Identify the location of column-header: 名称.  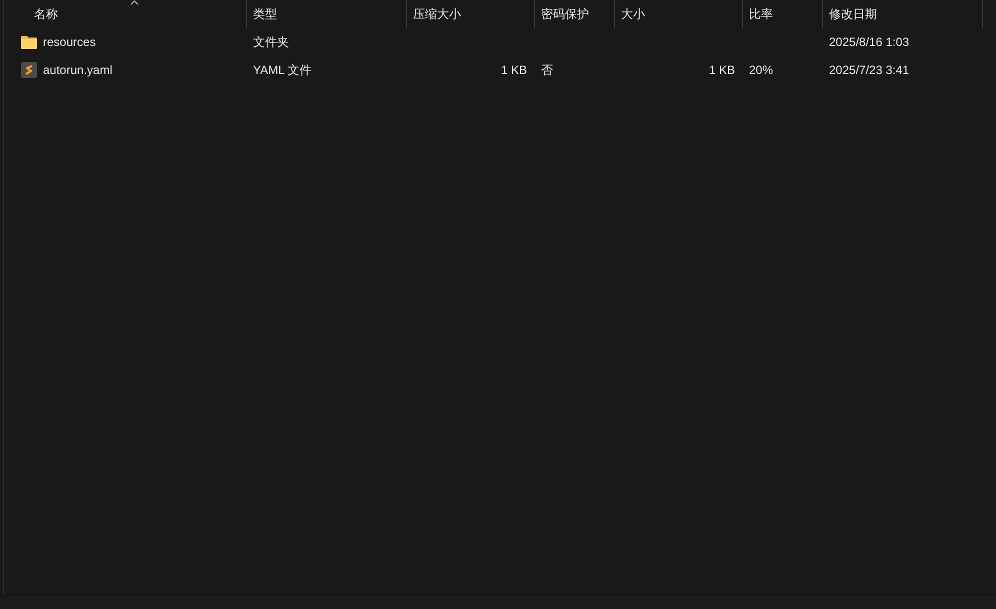
(125, 14).